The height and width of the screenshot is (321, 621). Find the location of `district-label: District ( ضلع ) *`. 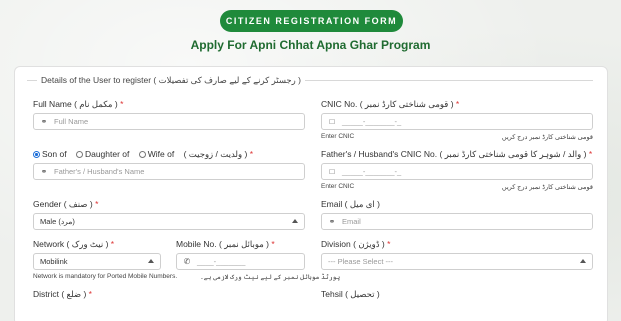

district-label: District ( ضلع ) * is located at coordinates (62, 294).